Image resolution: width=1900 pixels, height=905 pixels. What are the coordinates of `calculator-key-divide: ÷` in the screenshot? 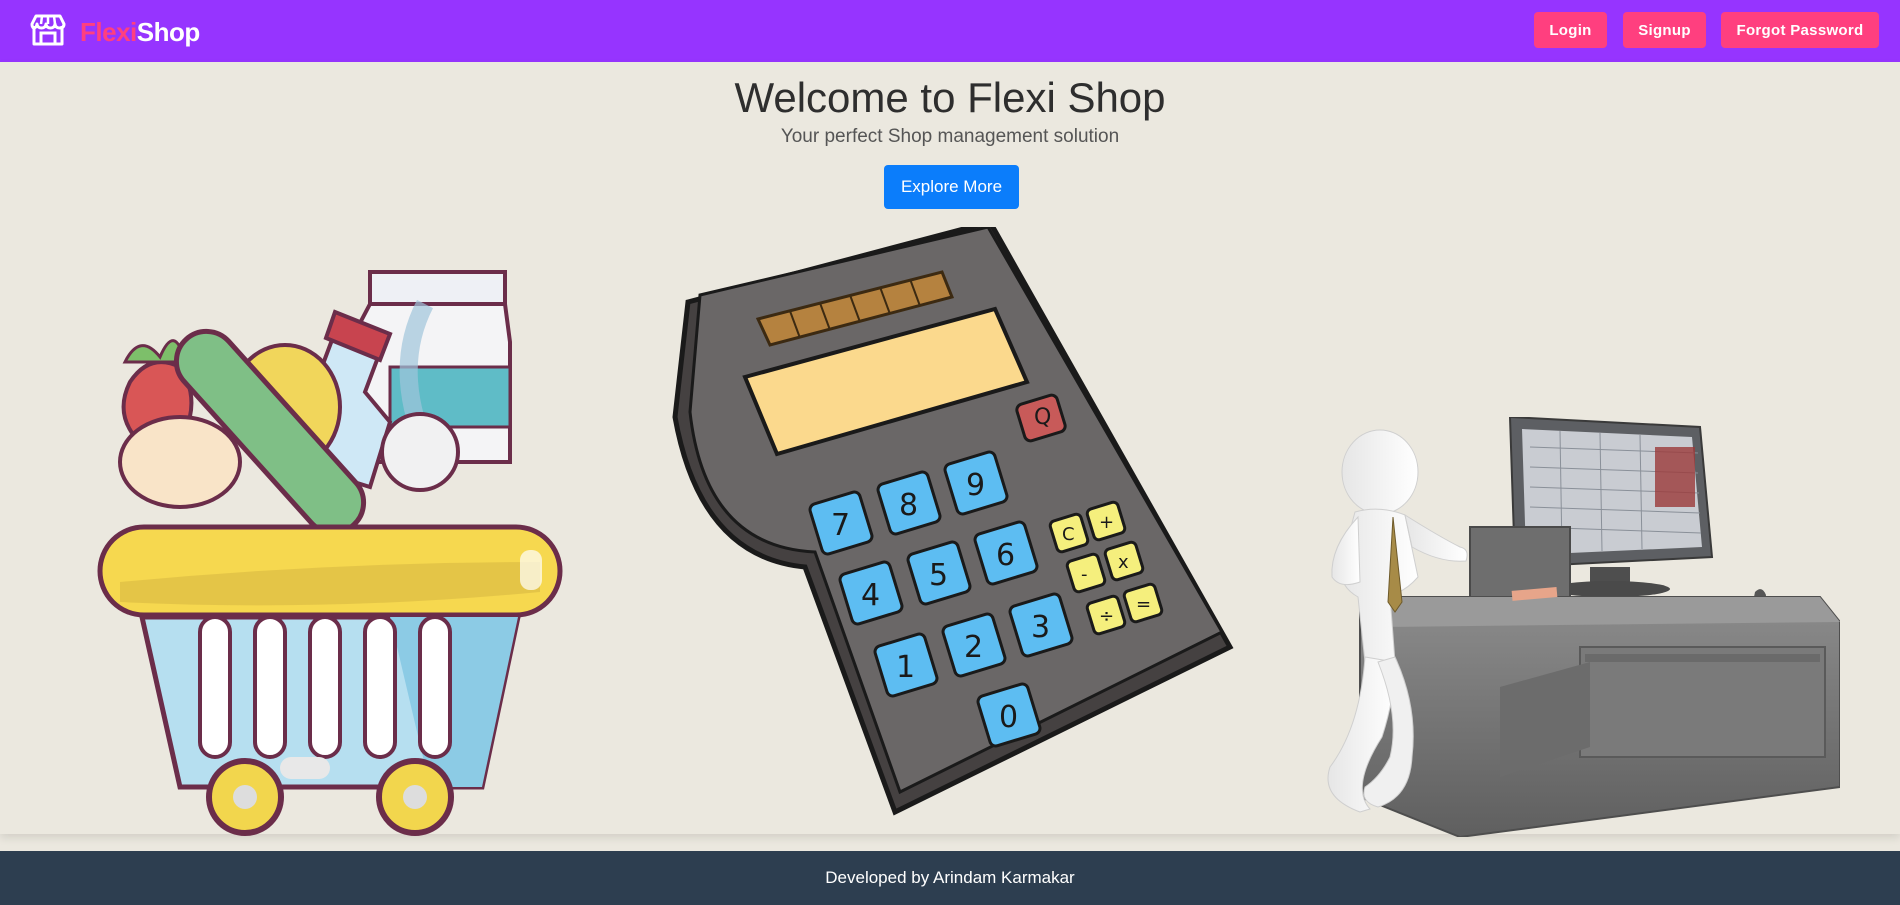 It's located at (1106, 616).